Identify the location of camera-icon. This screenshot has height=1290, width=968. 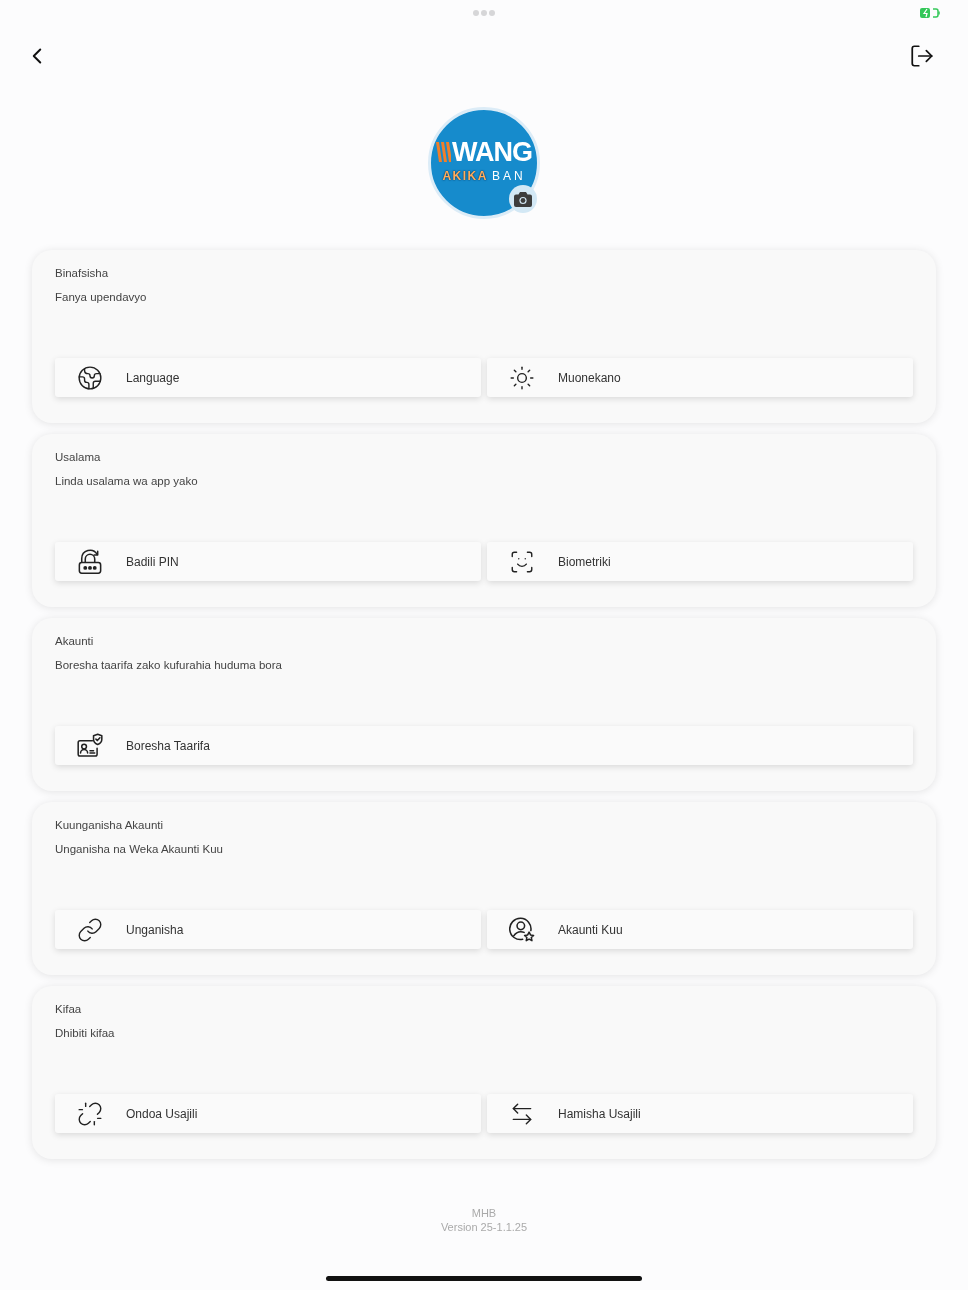
(523, 199).